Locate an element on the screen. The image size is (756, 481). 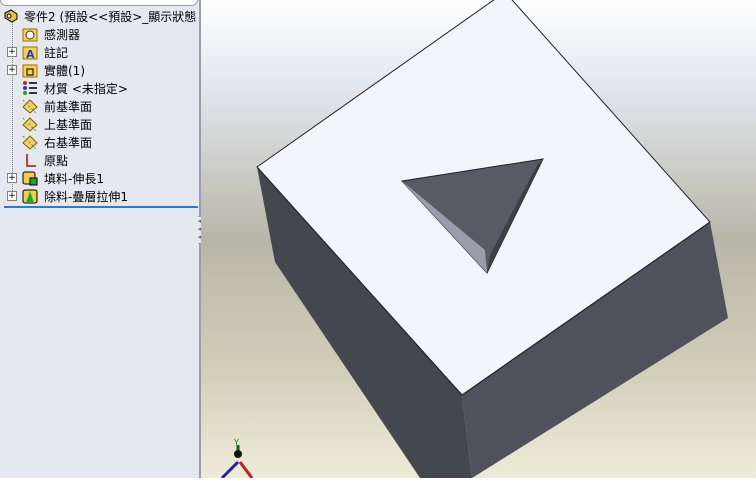
tree-item: + A 註記 is located at coordinates (100, 52).